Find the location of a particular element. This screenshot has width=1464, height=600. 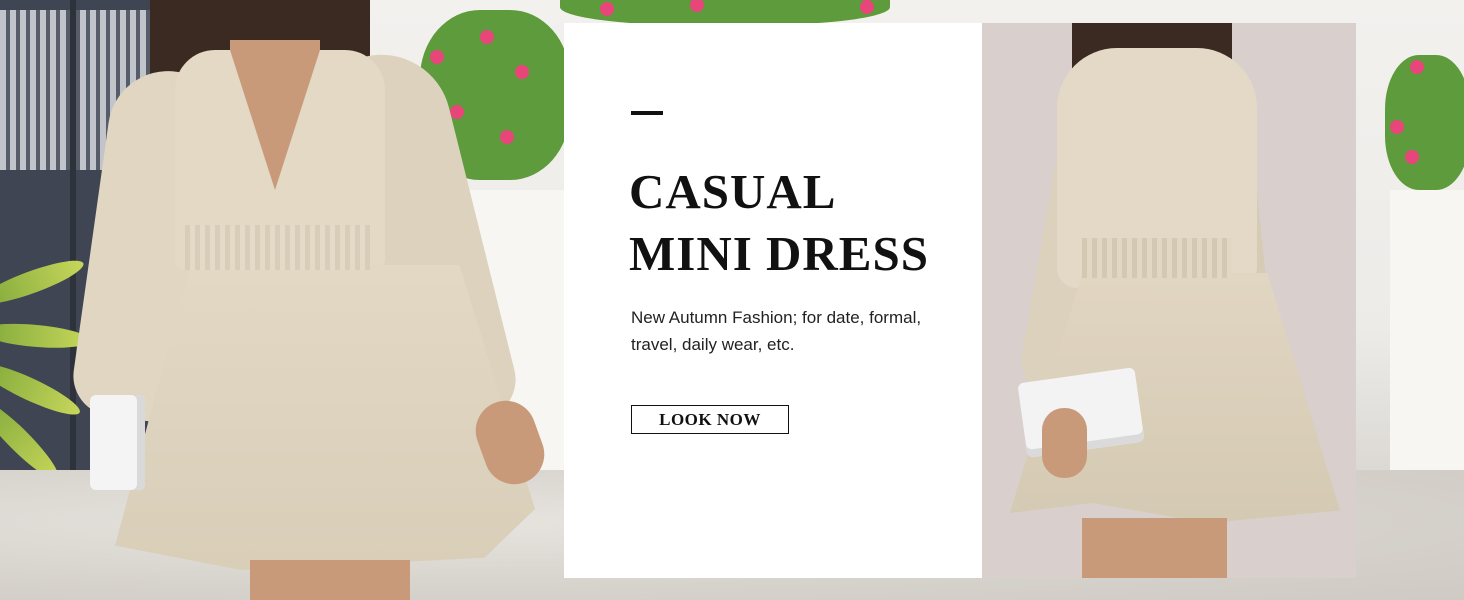

model-legs-back is located at coordinates (1154, 548).